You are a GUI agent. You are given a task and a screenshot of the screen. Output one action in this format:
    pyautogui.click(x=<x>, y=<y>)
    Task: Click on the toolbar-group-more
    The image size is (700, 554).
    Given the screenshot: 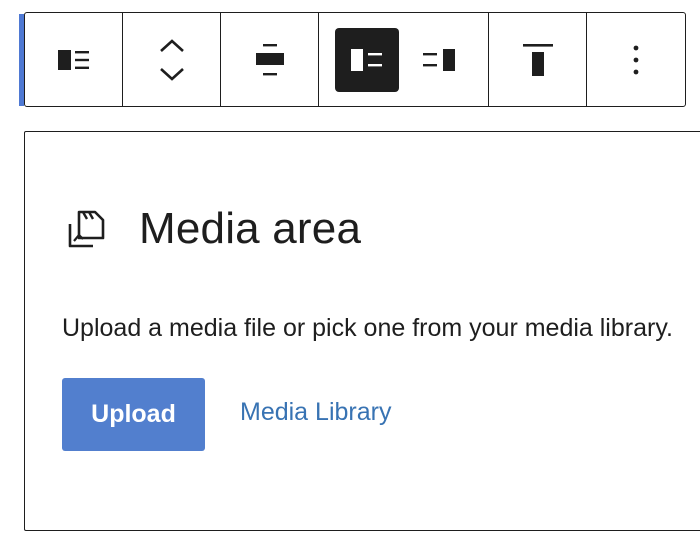 What is the action you would take?
    pyautogui.click(x=636, y=59)
    